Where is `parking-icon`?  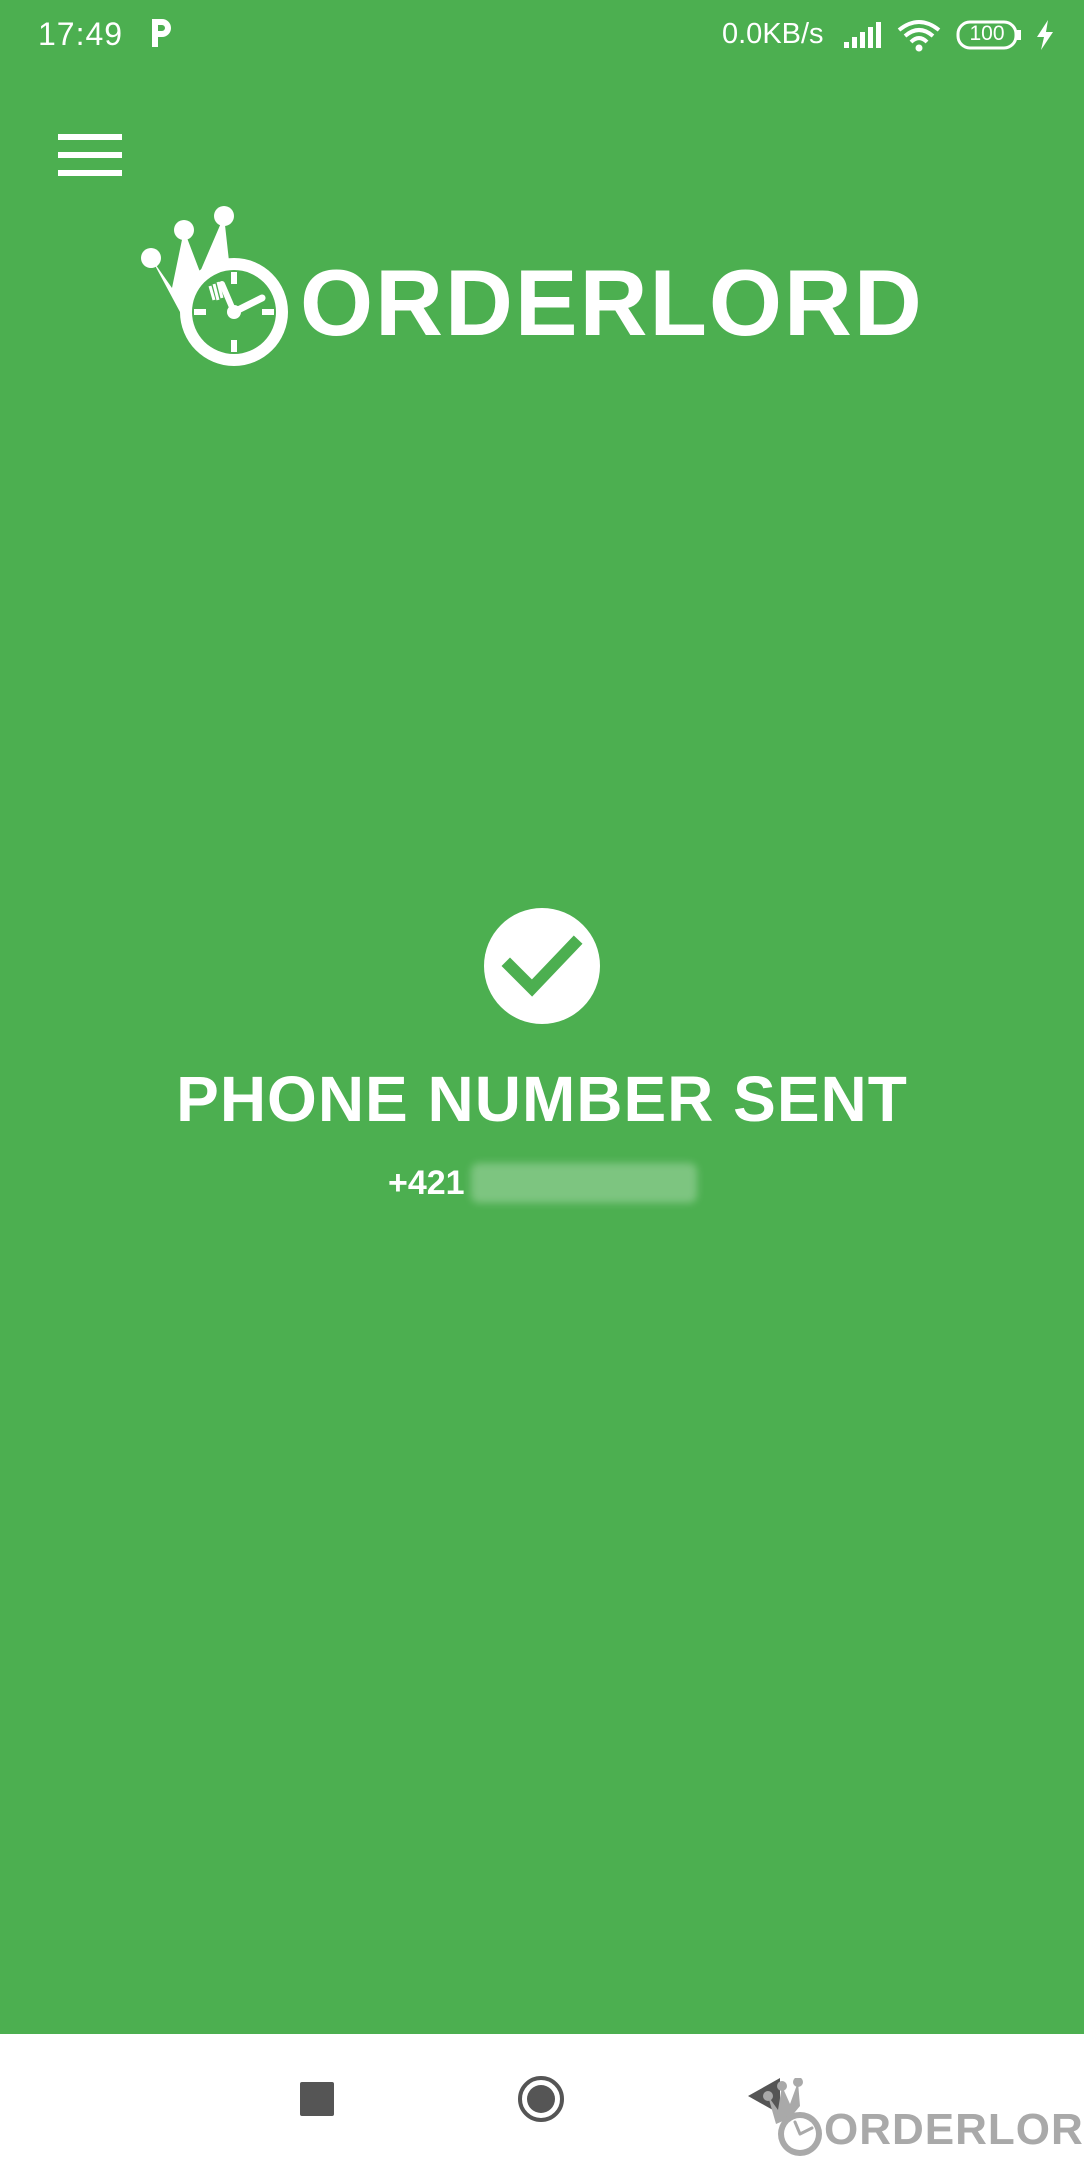
parking-icon is located at coordinates (161, 33).